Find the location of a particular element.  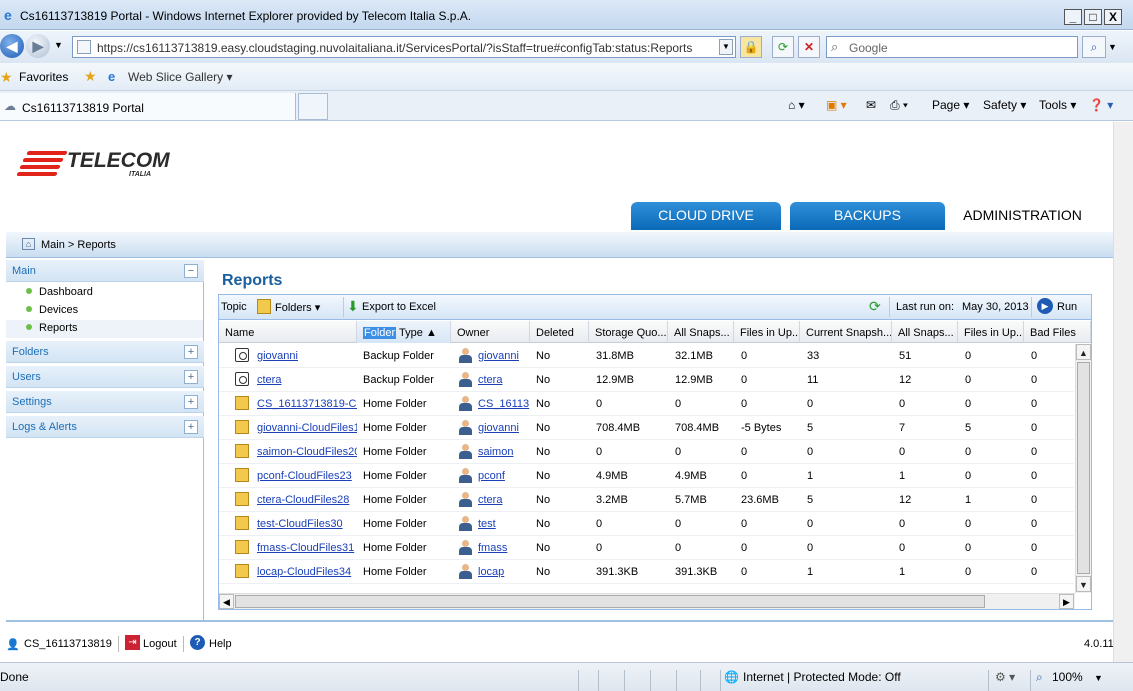

scroll-left-icon: ◀ is located at coordinates (226, 601).